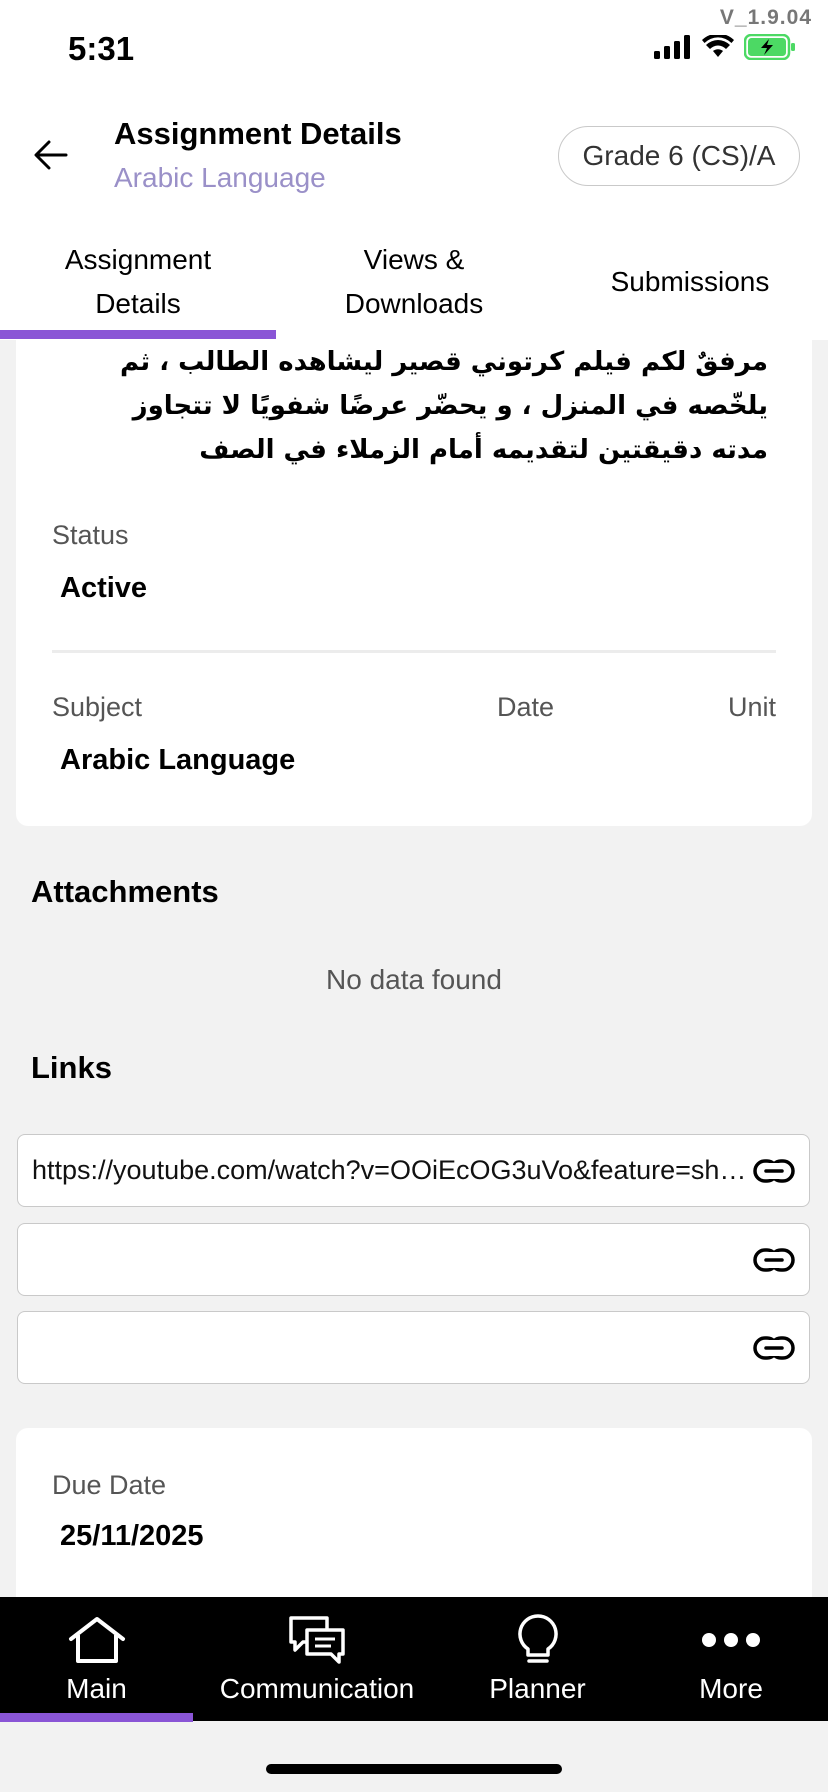 The width and height of the screenshot is (828, 1792). Describe the element at coordinates (672, 47) in the screenshot. I see `signal-icon` at that location.